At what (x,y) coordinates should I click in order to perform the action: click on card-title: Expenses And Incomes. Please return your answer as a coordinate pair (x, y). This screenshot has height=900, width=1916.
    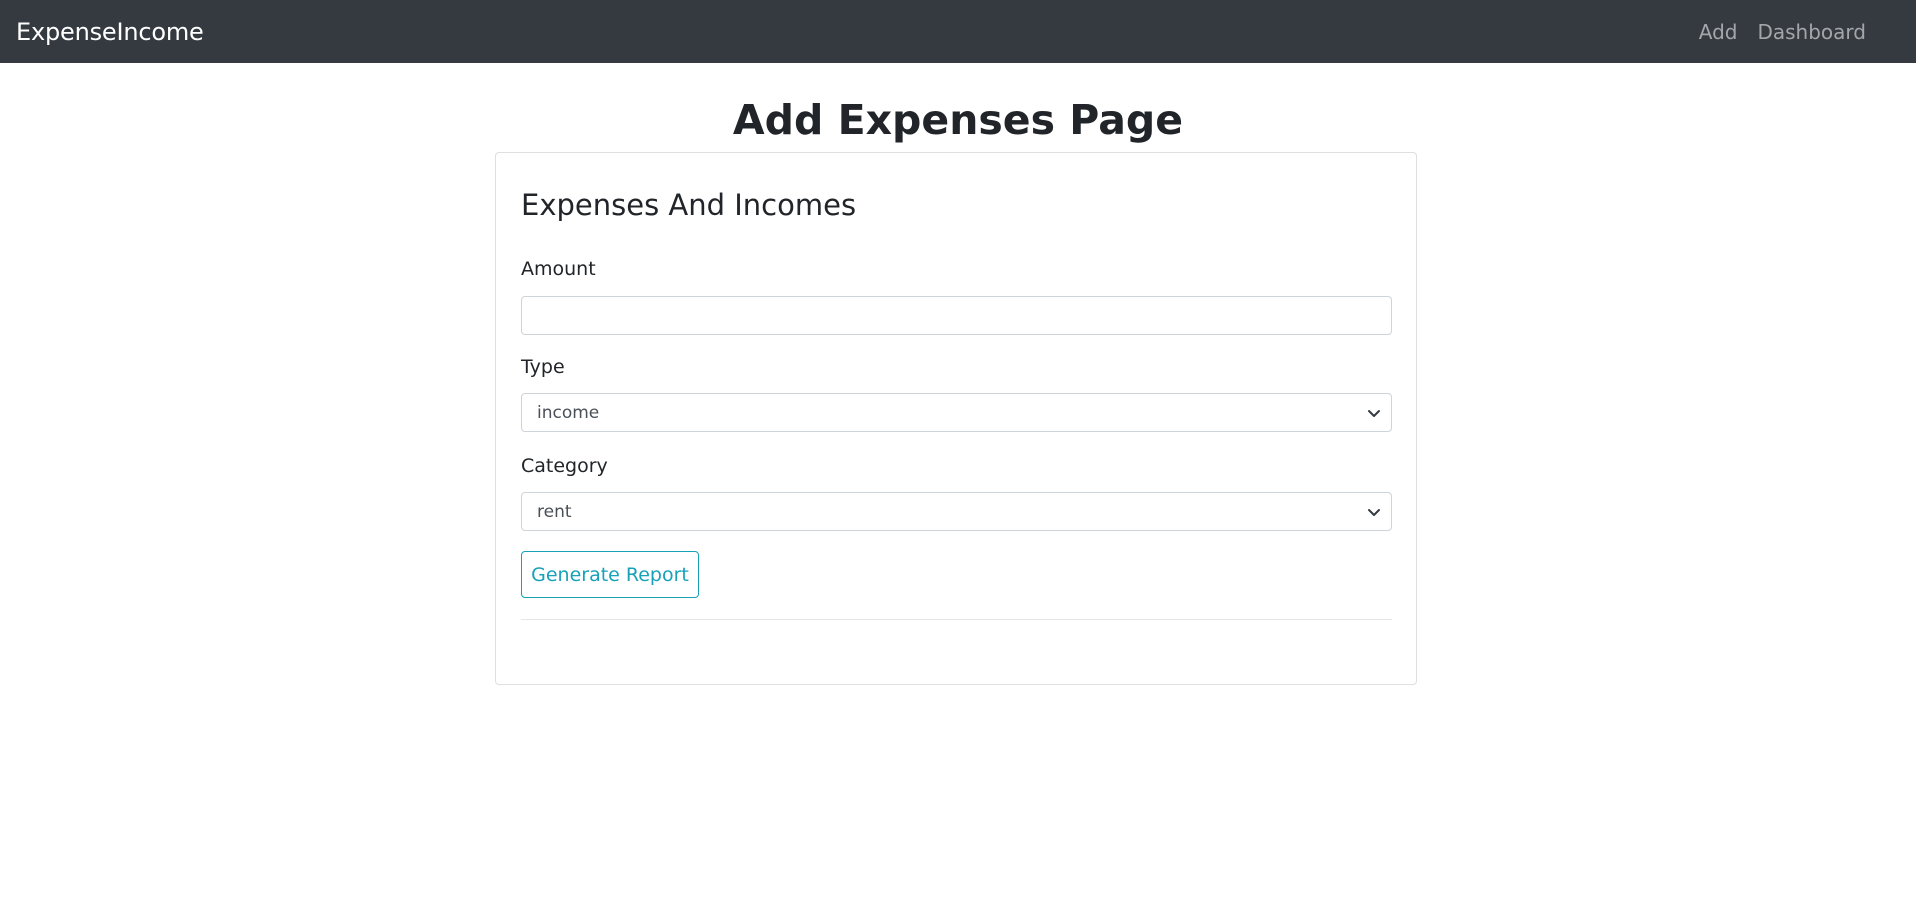
    Looking at the image, I should click on (689, 205).